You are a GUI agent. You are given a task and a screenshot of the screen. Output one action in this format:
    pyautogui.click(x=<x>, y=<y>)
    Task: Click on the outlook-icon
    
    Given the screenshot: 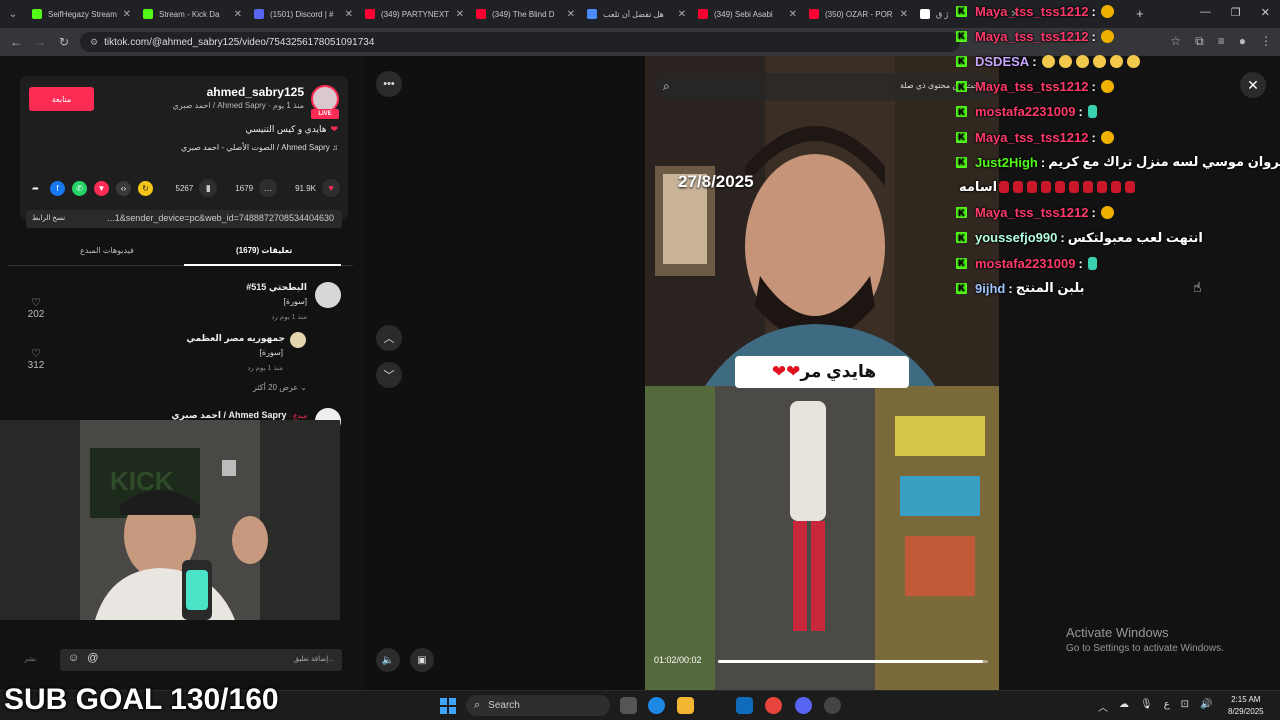 What is the action you would take?
    pyautogui.click(x=744, y=705)
    